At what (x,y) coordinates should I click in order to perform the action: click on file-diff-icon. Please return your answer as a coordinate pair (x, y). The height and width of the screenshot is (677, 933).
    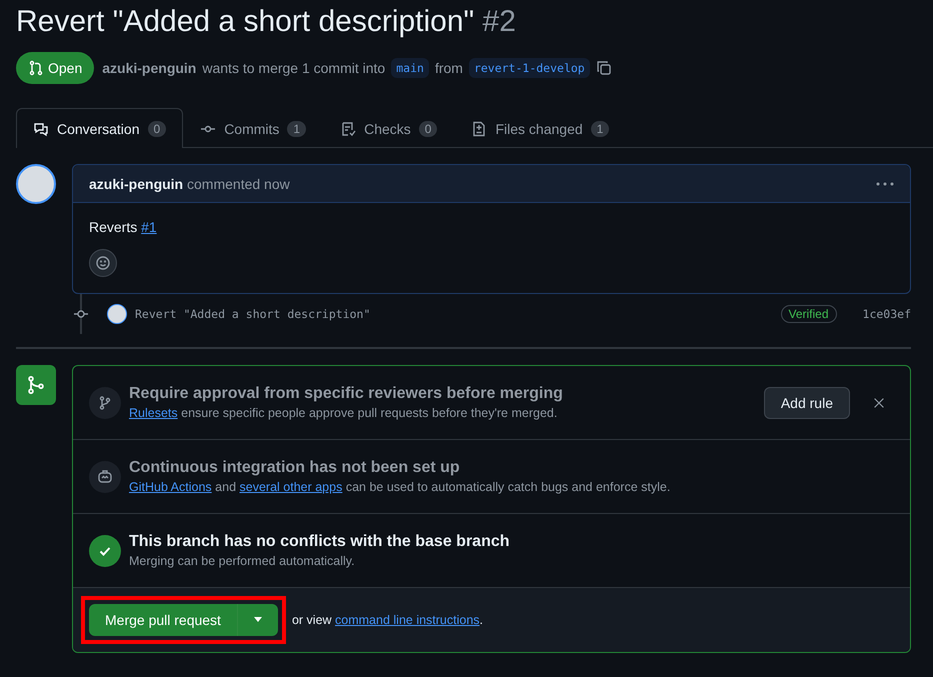
    Looking at the image, I should click on (479, 128).